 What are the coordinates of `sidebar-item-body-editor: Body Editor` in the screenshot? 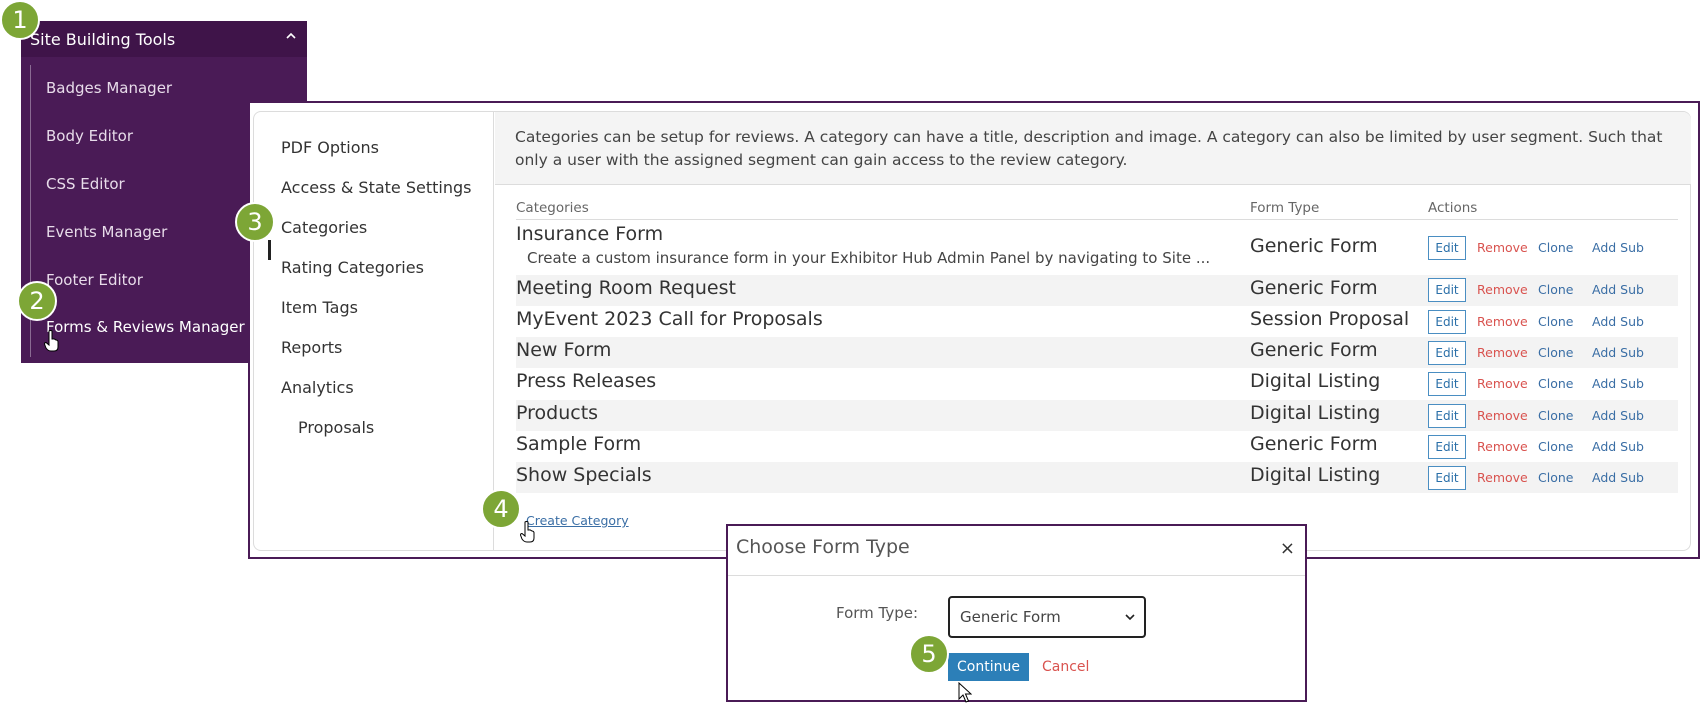 It's located at (89, 136).